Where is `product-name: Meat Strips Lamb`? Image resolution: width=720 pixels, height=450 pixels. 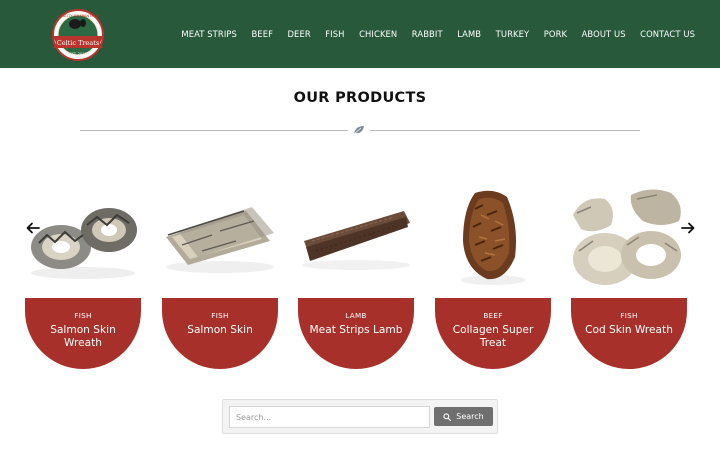 product-name: Meat Strips Lamb is located at coordinates (356, 330).